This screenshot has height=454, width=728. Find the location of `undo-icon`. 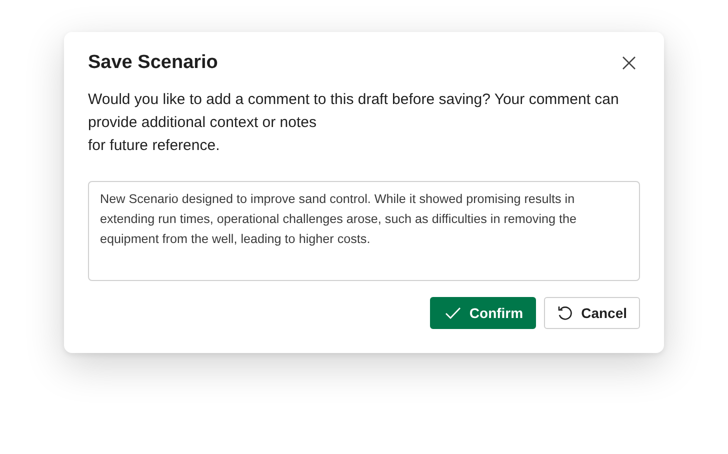

undo-icon is located at coordinates (565, 313).